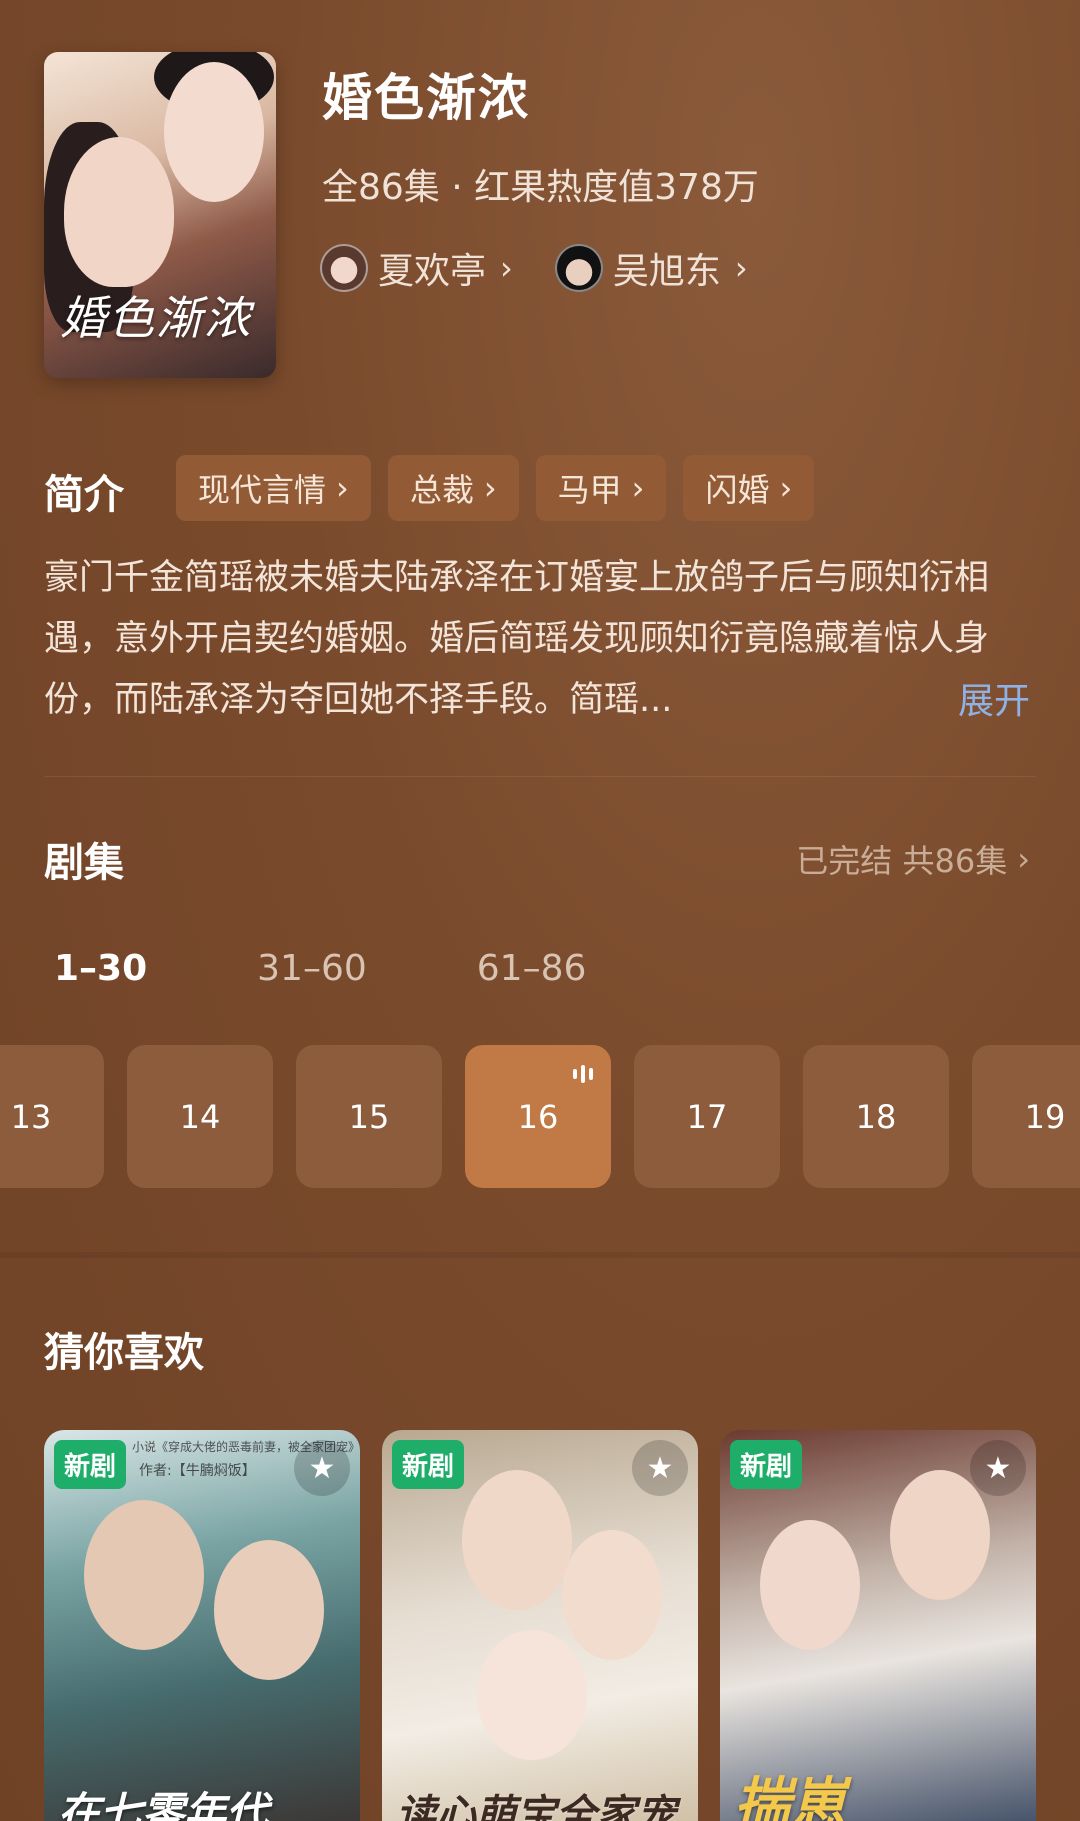 This screenshot has width=1080, height=1821. What do you see at coordinates (540, 187) in the screenshot?
I see `drama-meta: 全86集 · 红果热度值378万` at bounding box center [540, 187].